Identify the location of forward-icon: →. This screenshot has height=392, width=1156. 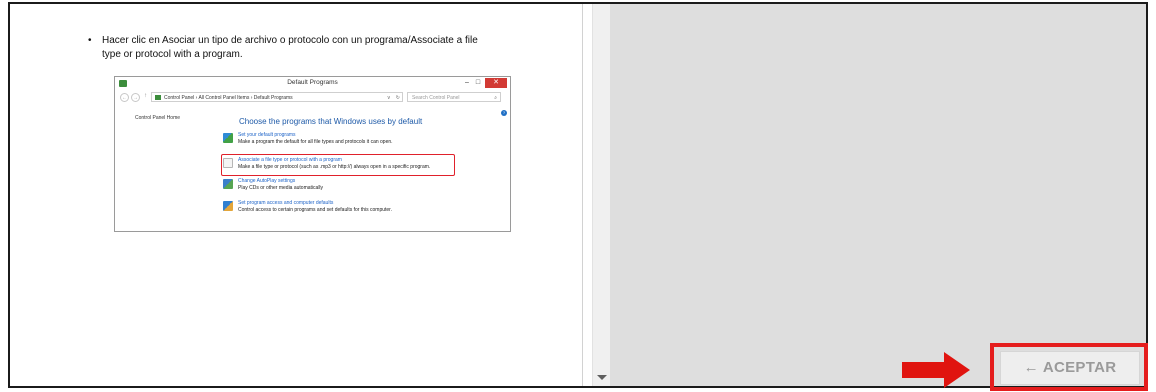
(135, 97).